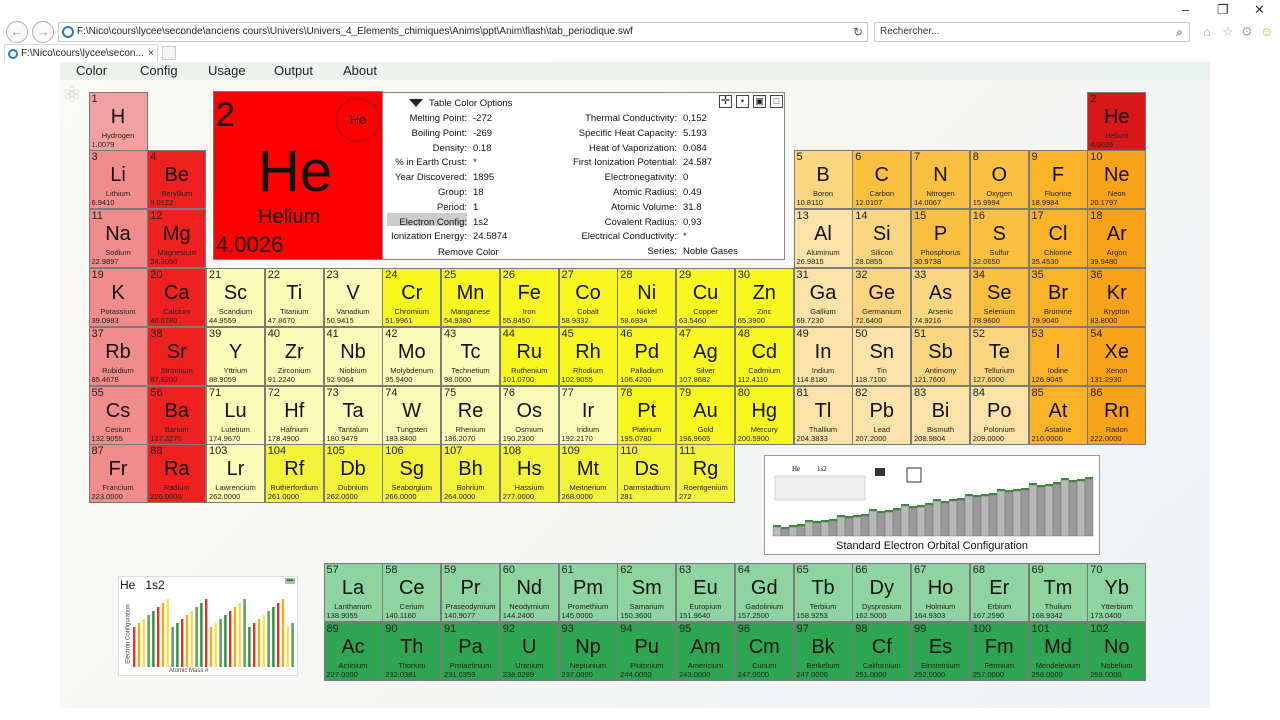 The height and width of the screenshot is (720, 1280). What do you see at coordinates (647, 592) in the screenshot?
I see `element-cell-sm: 62 Sm Samarium 150.3600` at bounding box center [647, 592].